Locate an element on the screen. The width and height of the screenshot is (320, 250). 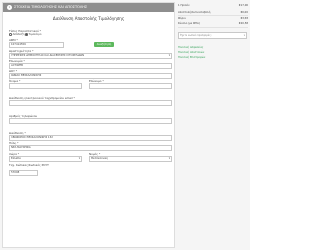
summary-label: Σύνολο (με ΦΠΑ) is located at coordinates (189, 23).